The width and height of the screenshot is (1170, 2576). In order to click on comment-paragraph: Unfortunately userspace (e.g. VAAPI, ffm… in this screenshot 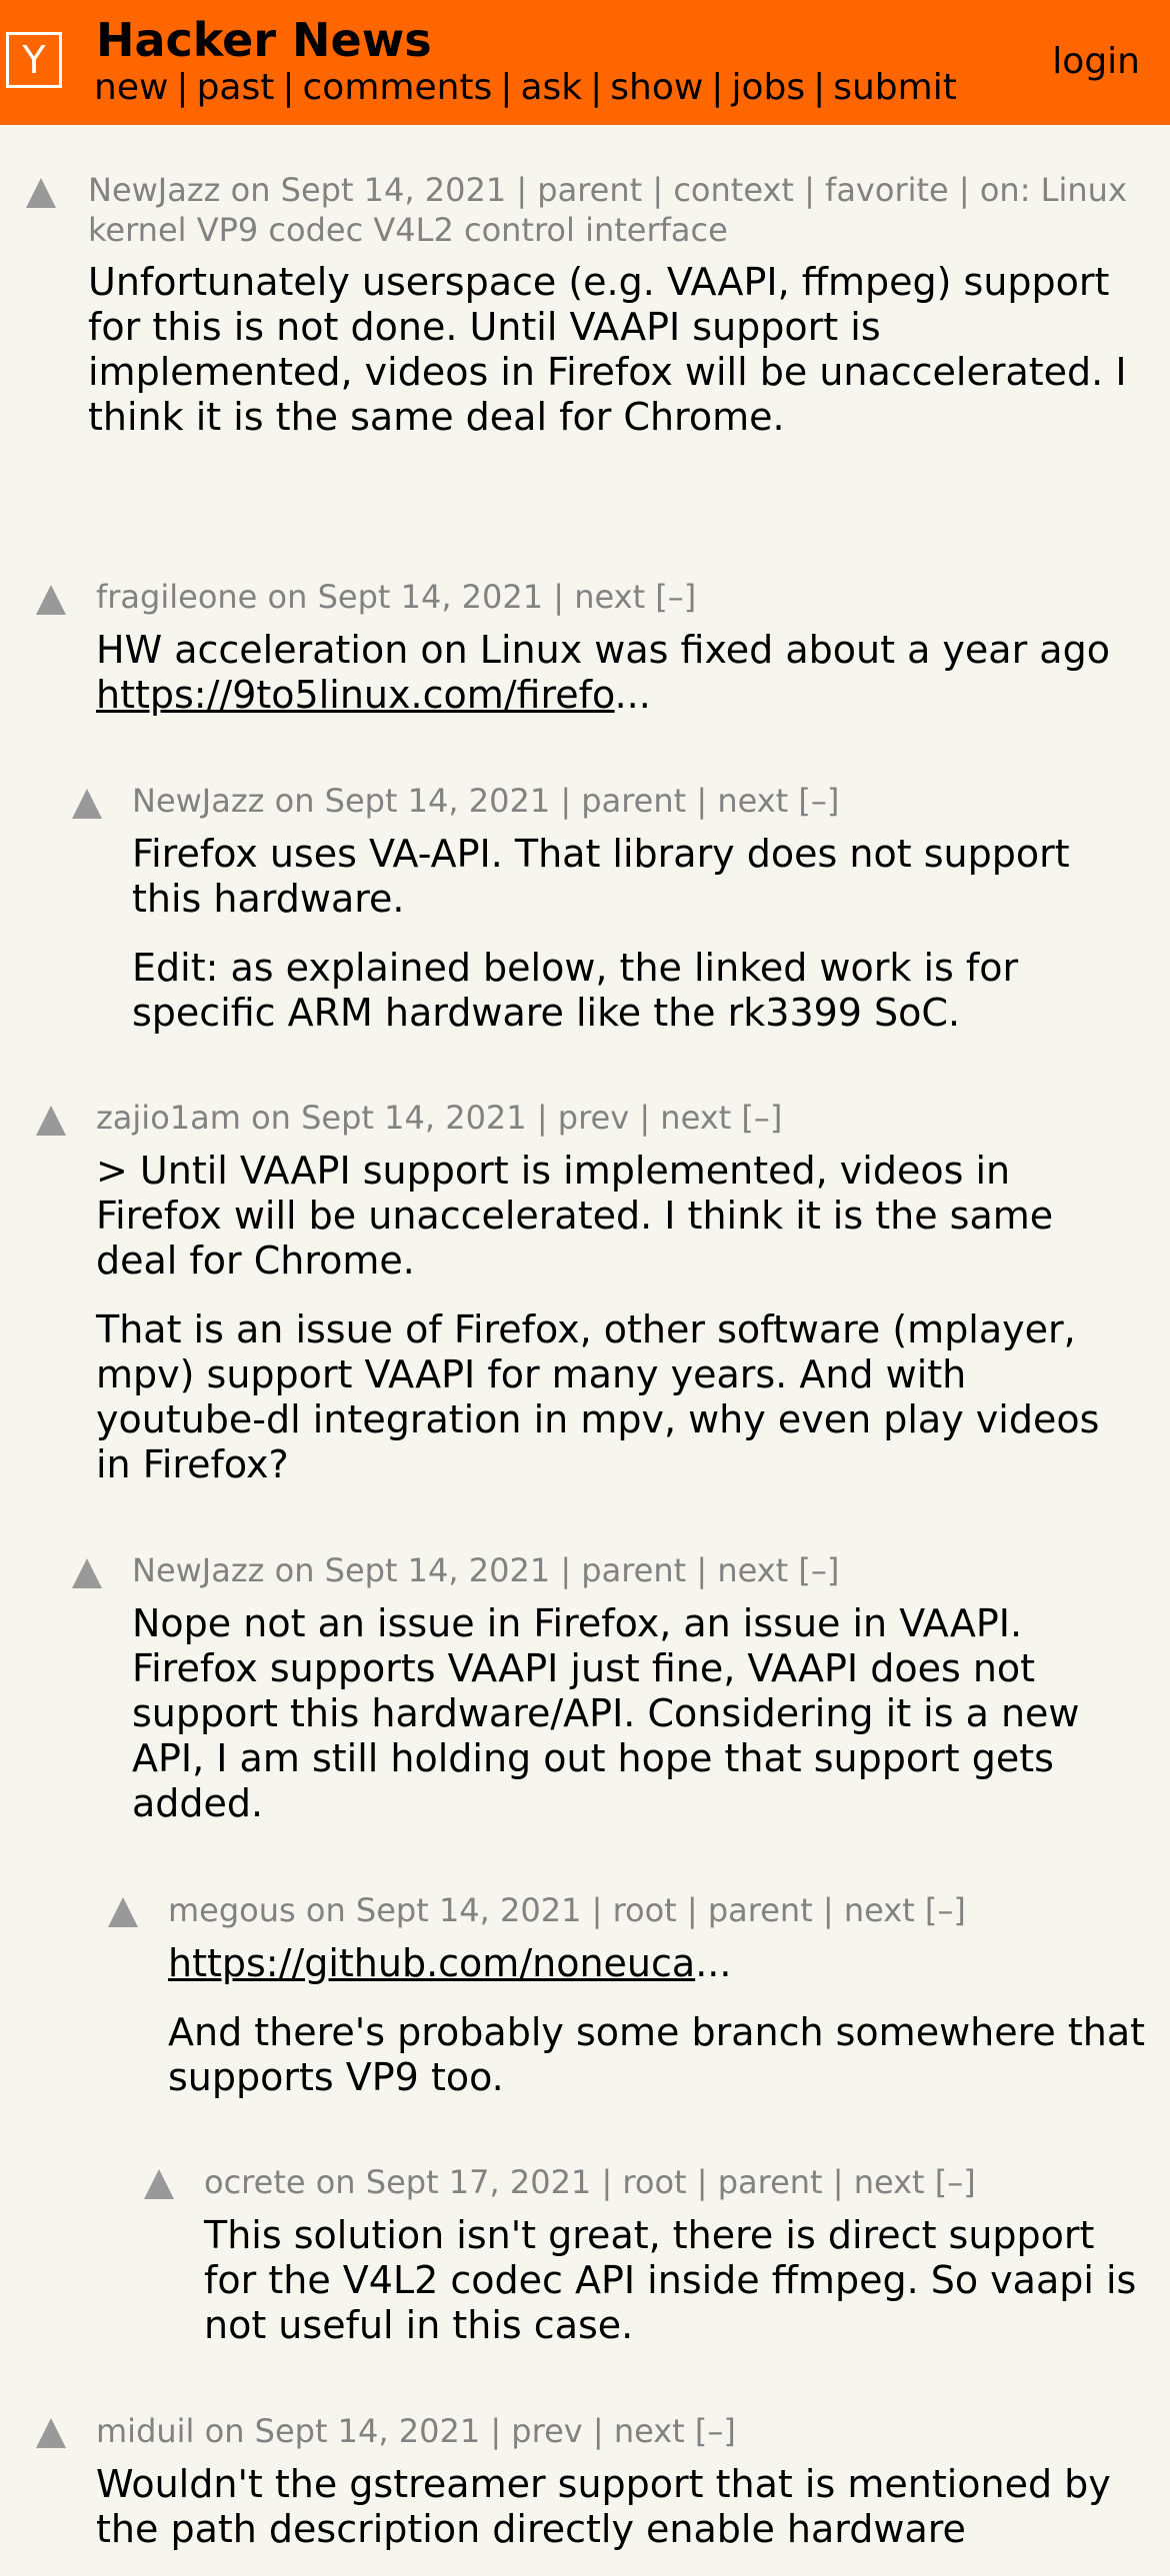, I will do `click(607, 350)`.